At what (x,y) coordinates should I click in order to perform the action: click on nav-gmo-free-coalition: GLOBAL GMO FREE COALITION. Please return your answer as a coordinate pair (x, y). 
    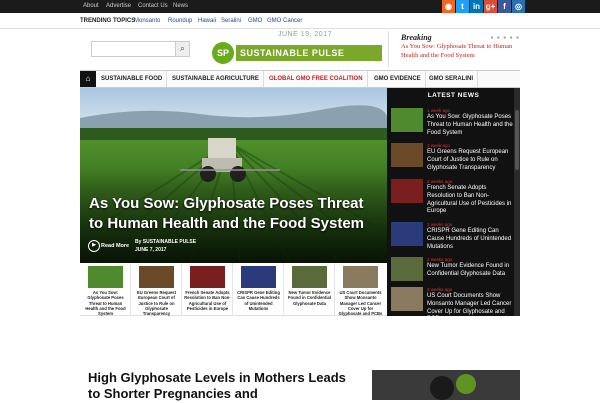
    Looking at the image, I should click on (316, 79).